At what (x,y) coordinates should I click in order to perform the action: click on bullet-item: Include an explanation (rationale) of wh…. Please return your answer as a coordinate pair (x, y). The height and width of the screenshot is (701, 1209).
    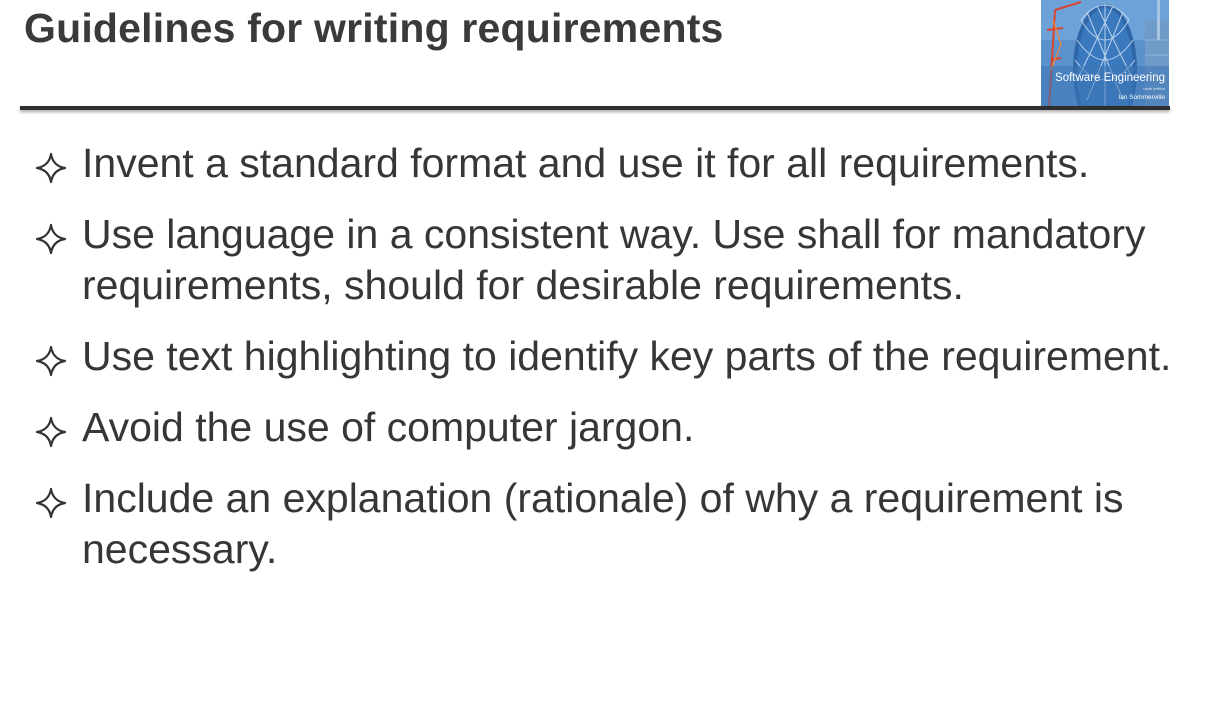
    Looking at the image, I should click on (609, 524).